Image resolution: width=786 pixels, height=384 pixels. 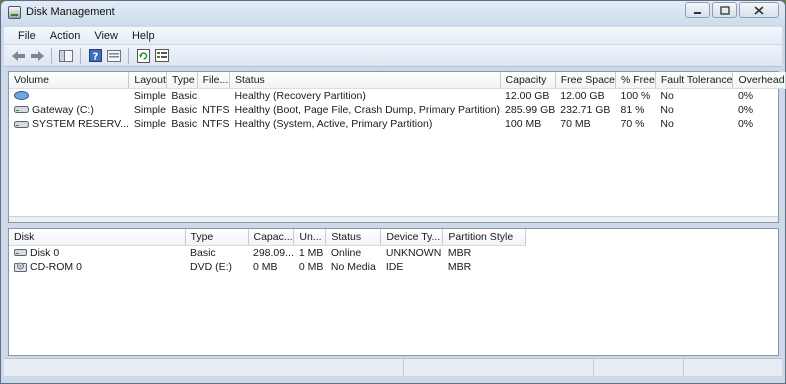 What do you see at coordinates (393, 219) in the screenshot?
I see `horizontal-scrollbar` at bounding box center [393, 219].